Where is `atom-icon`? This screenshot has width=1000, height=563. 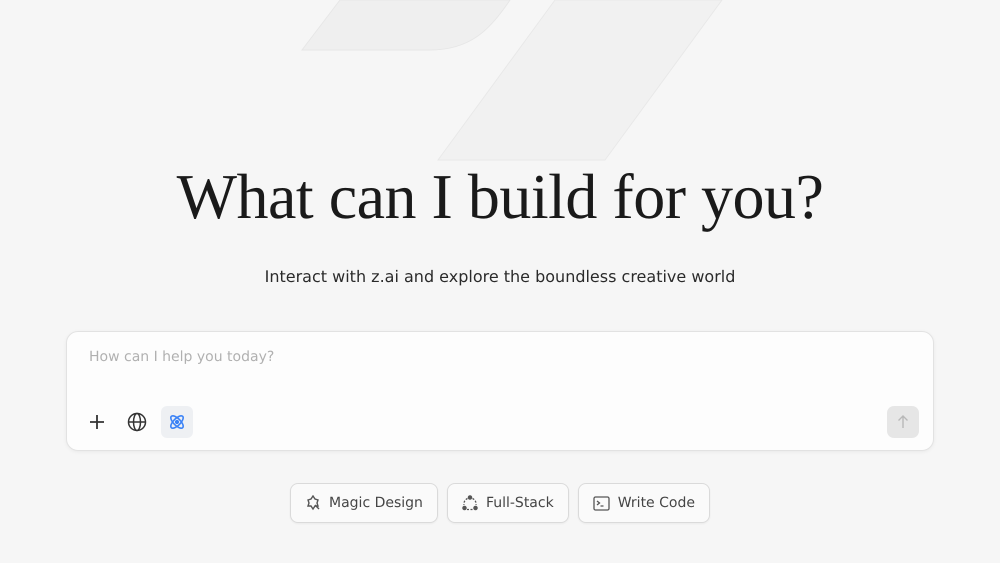 atom-icon is located at coordinates (177, 422).